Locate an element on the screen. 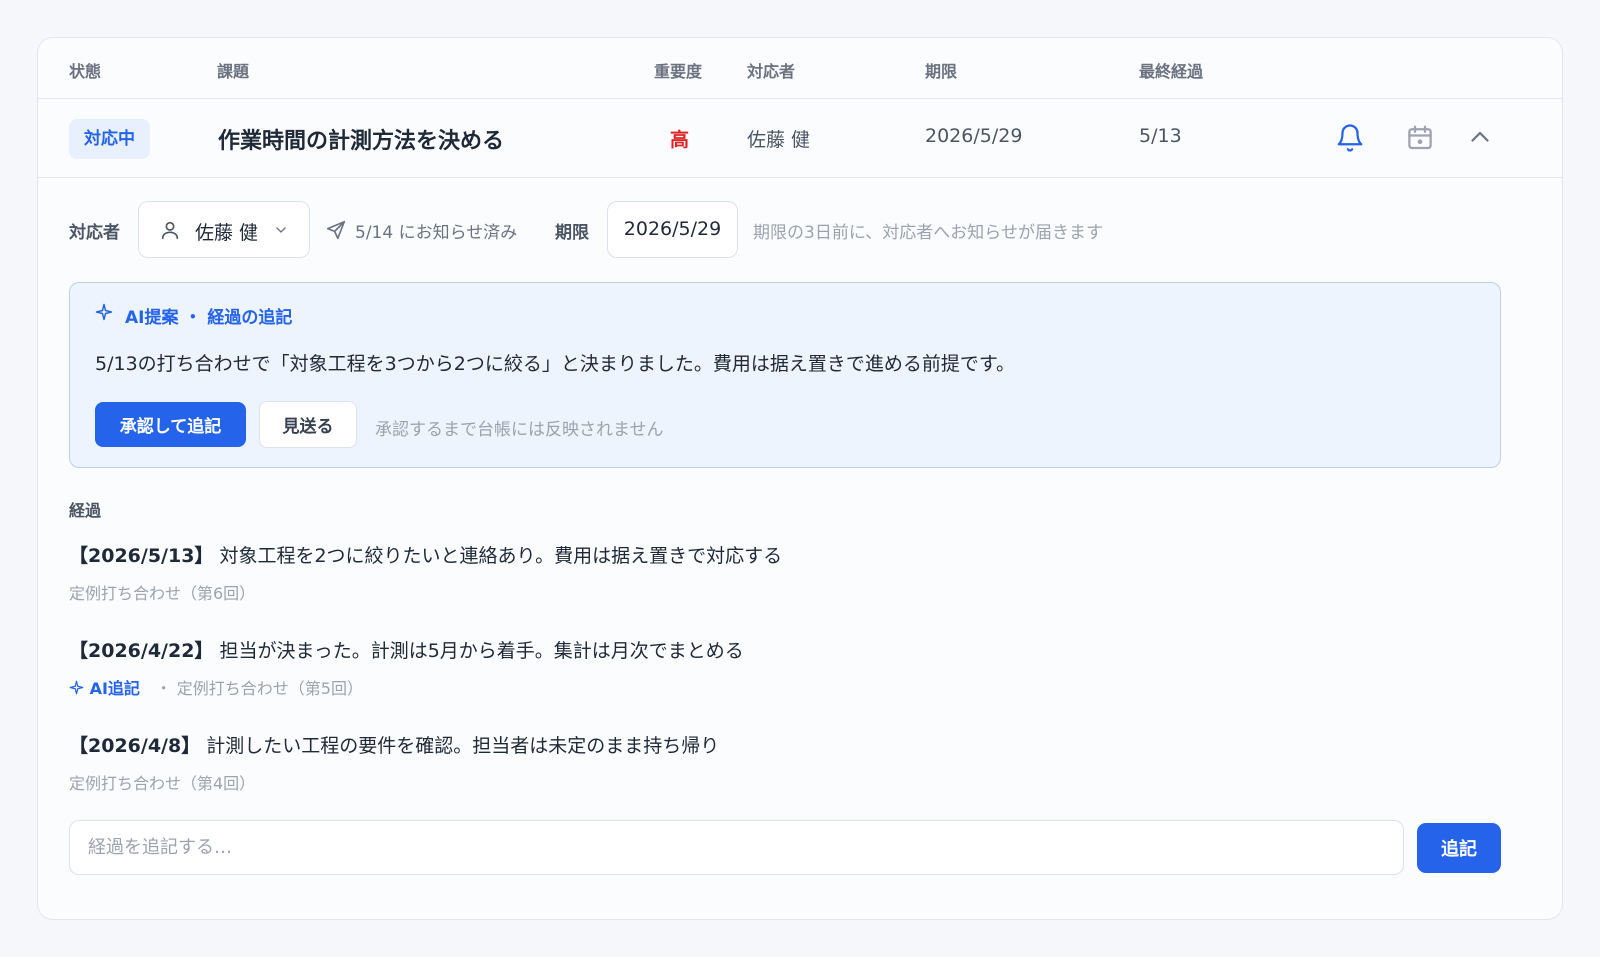  table-header: 状態 課題 重要度 対応者 期限 最終経過 is located at coordinates (800, 68).